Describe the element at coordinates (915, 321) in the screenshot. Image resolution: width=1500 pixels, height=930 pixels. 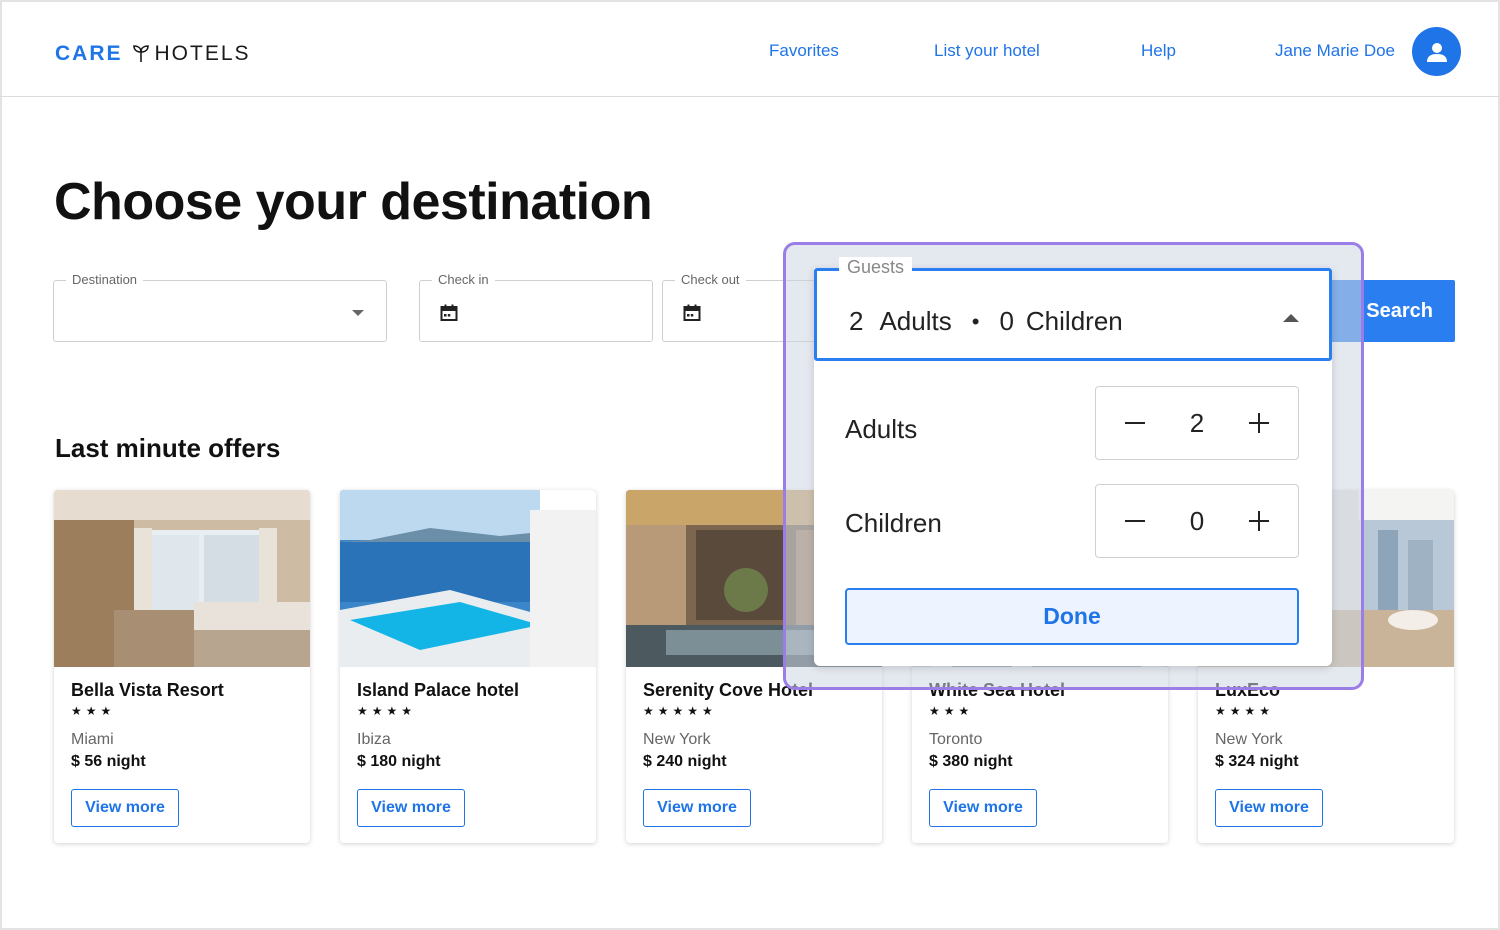
I see `adults-word: Adults` at that location.